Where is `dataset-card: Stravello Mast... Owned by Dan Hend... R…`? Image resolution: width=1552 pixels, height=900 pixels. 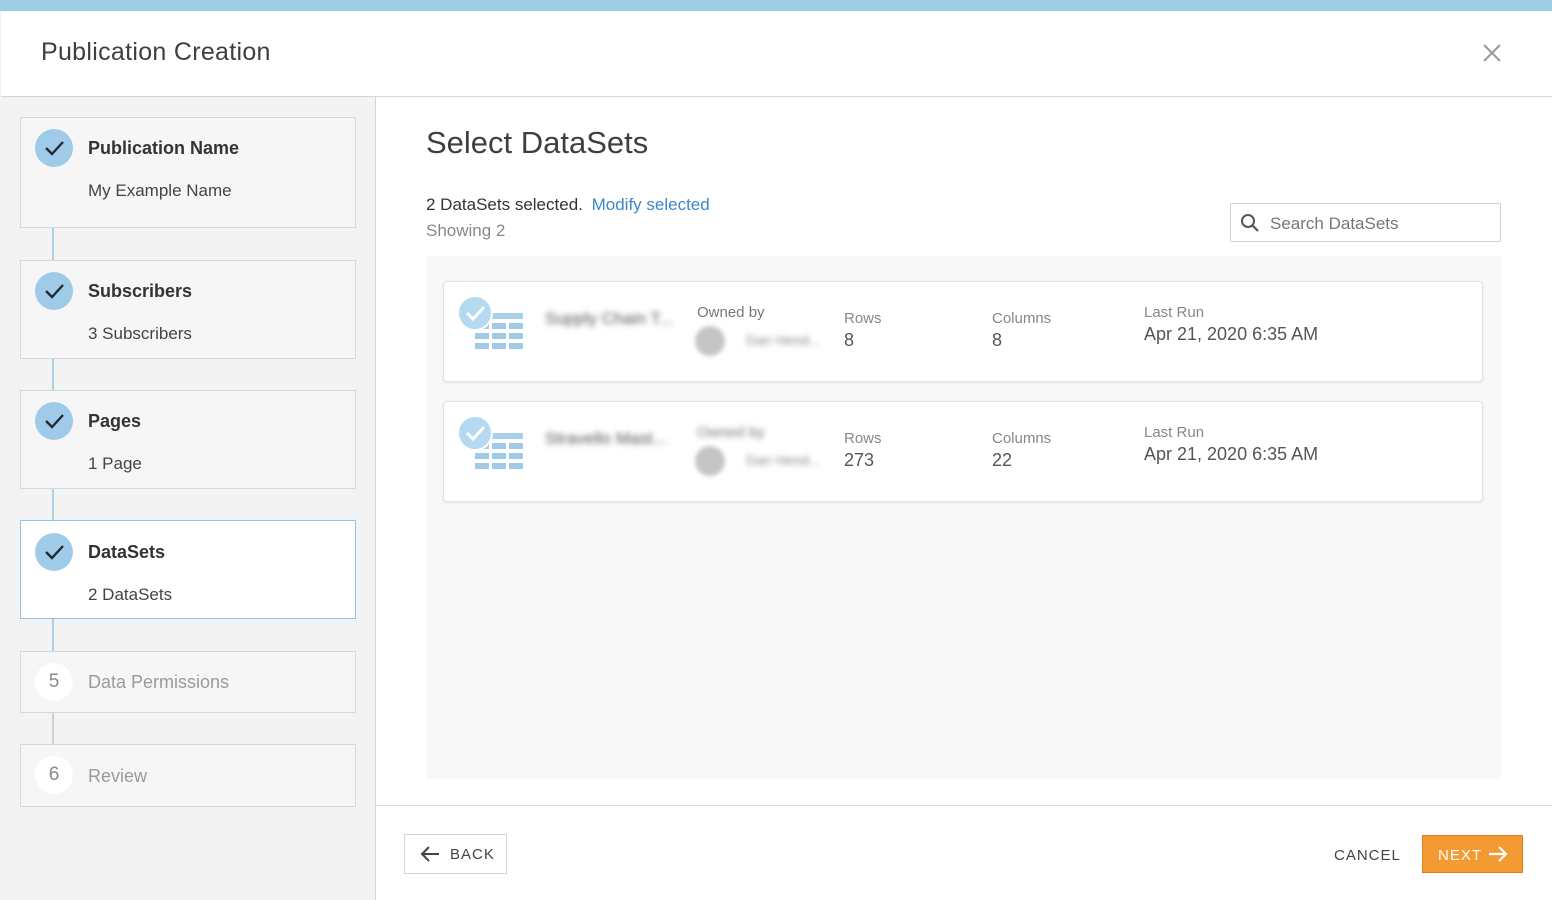 dataset-card: Stravello Mast... Owned by Dan Hend... R… is located at coordinates (963, 451).